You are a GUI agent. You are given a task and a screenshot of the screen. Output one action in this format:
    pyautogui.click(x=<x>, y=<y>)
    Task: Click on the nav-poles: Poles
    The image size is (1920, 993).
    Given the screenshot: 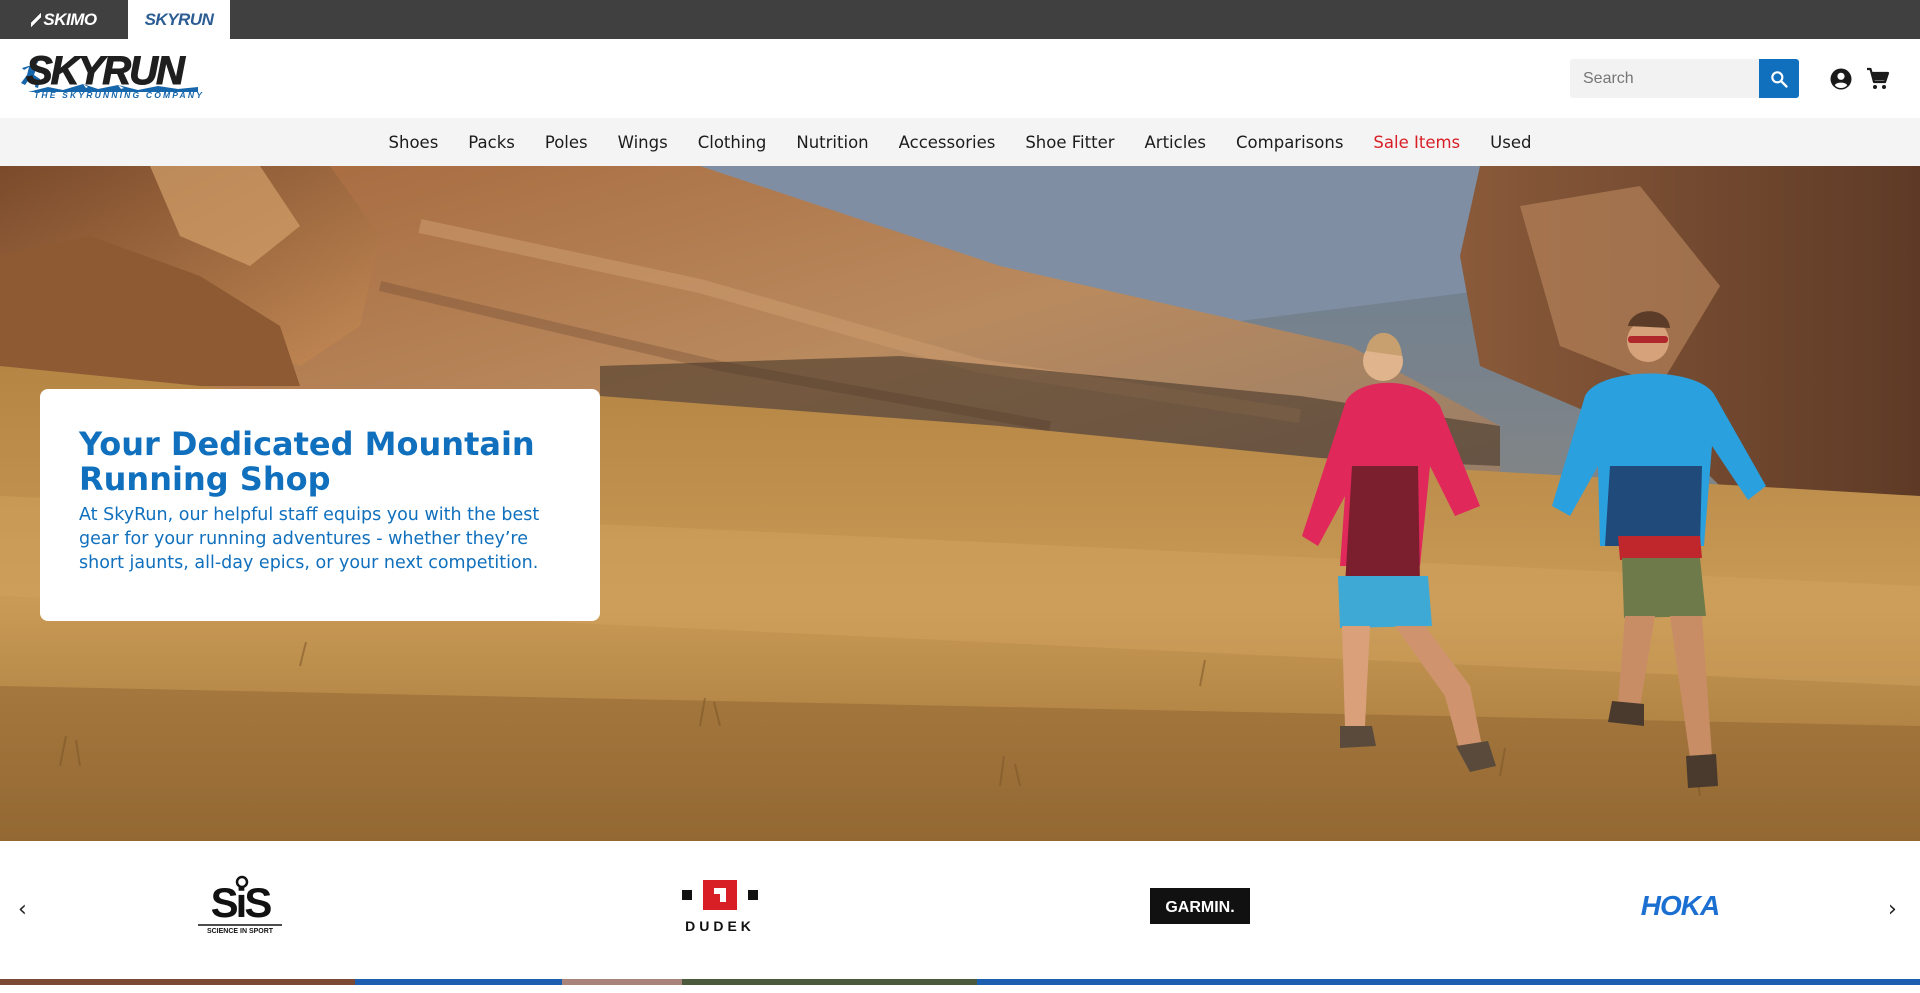 What is the action you would take?
    pyautogui.click(x=566, y=142)
    